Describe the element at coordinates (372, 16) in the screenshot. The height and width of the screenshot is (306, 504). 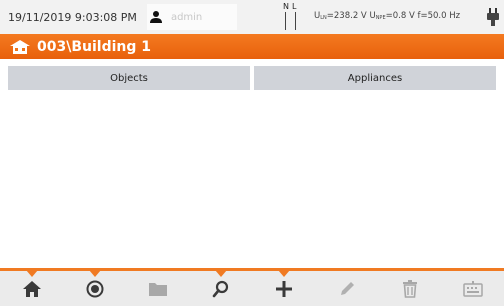
I see `upe-label: U` at that location.